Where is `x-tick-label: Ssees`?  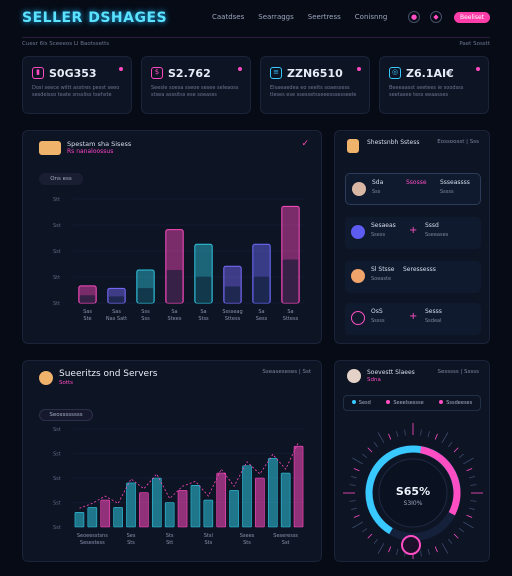
x-tick-label: Ssees is located at coordinates (247, 536).